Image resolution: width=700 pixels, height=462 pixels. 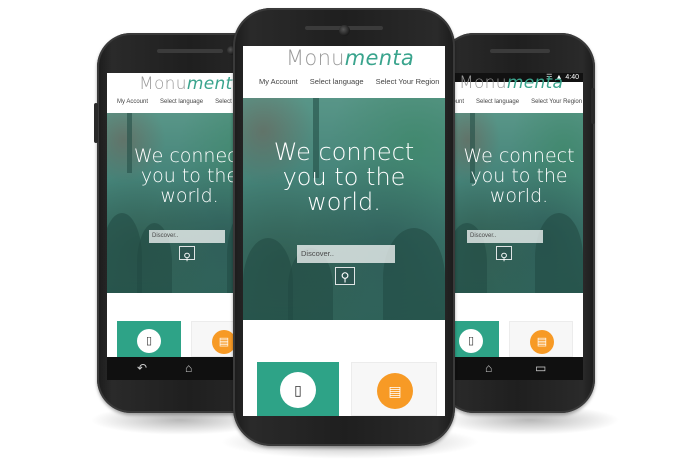 I want to click on status-time: 4:40, so click(x=572, y=77).